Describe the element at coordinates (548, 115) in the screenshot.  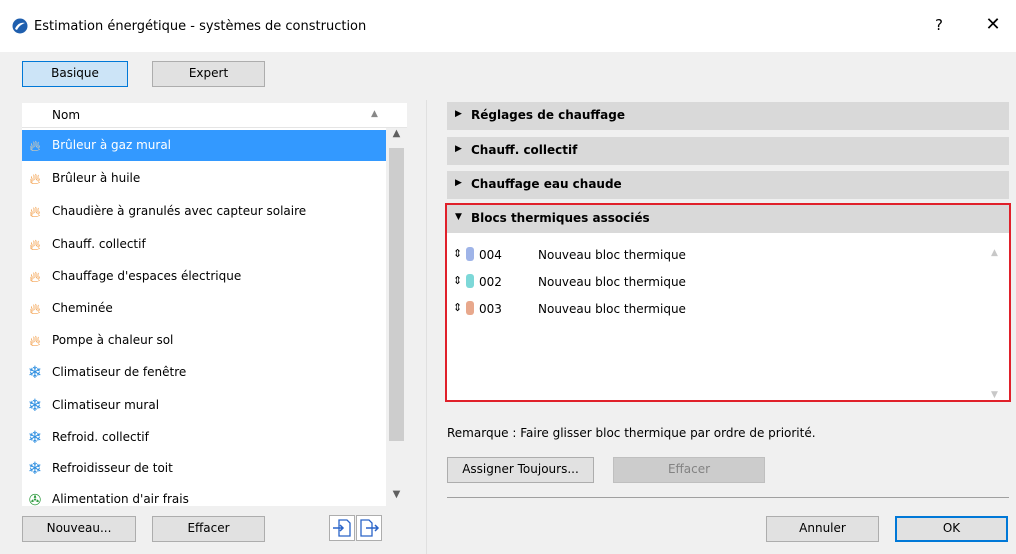
I see `section-title: Réglages de chauffage` at that location.